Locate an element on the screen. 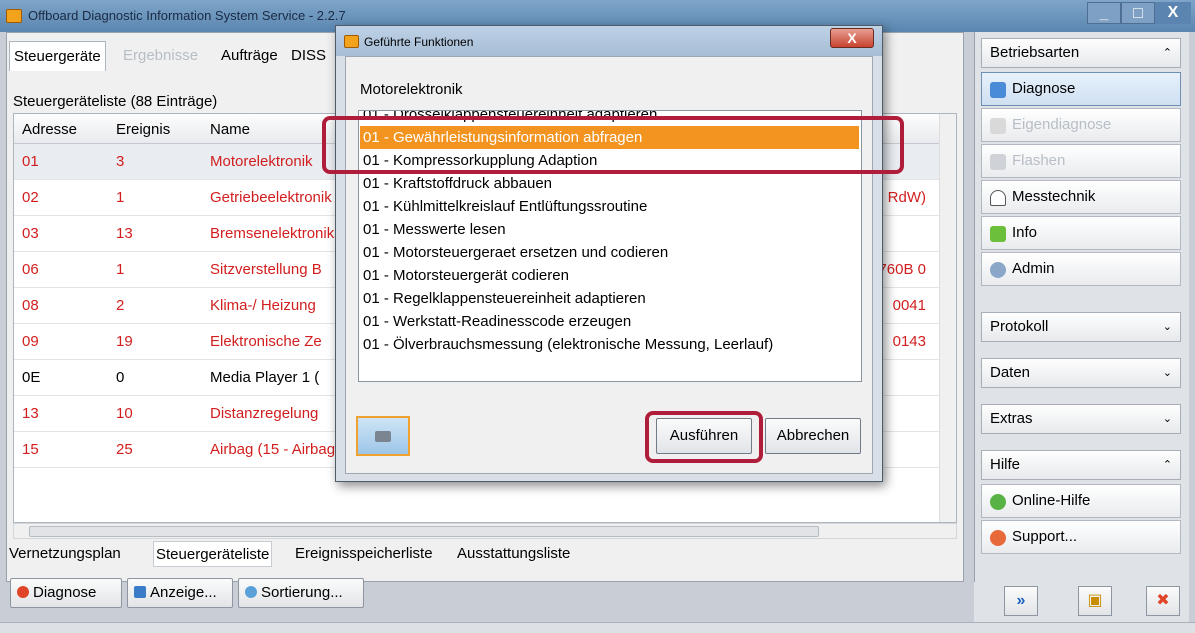 This screenshot has height=633, width=1195. cell-events: 2 is located at coordinates (120, 305).